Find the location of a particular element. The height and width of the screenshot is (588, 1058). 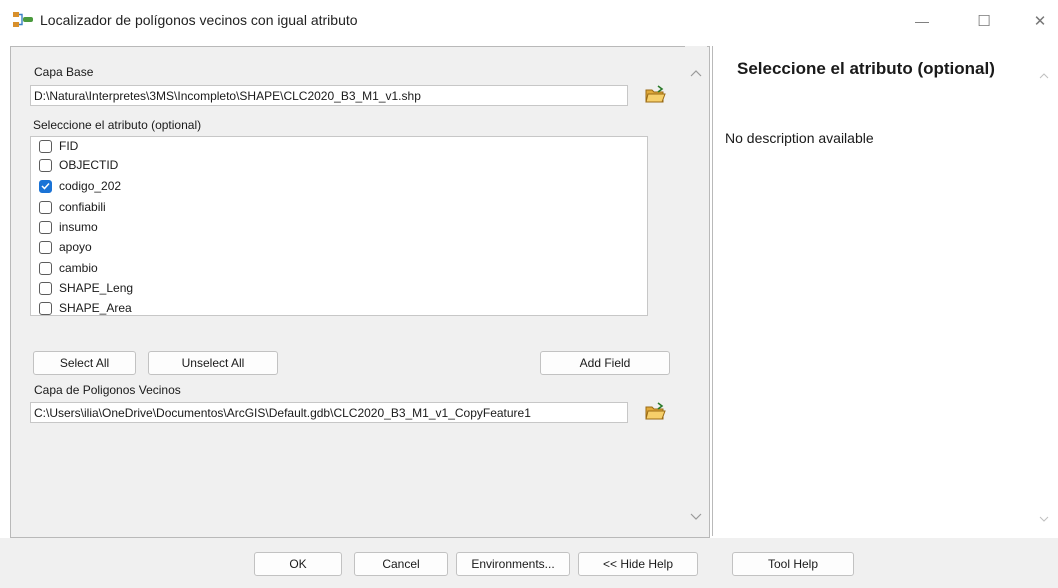

browse-capa-base-button is located at coordinates (655, 95).